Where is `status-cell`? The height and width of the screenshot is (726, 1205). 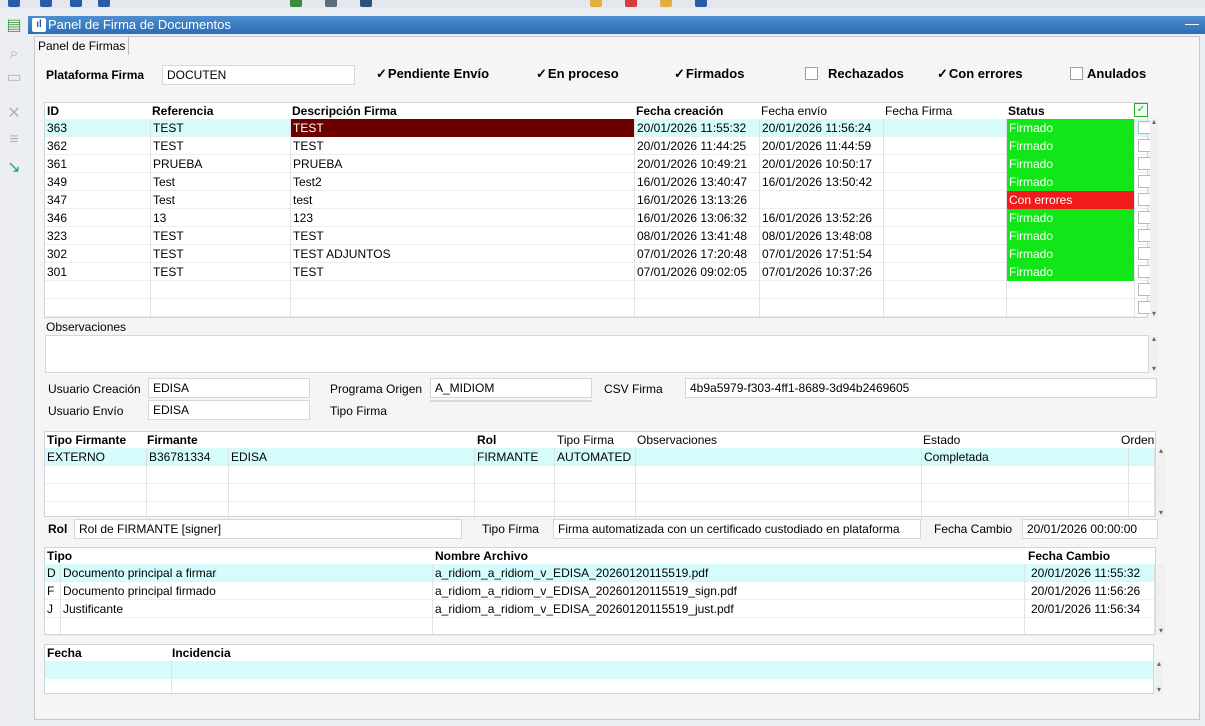
status-cell is located at coordinates (1071, 290).